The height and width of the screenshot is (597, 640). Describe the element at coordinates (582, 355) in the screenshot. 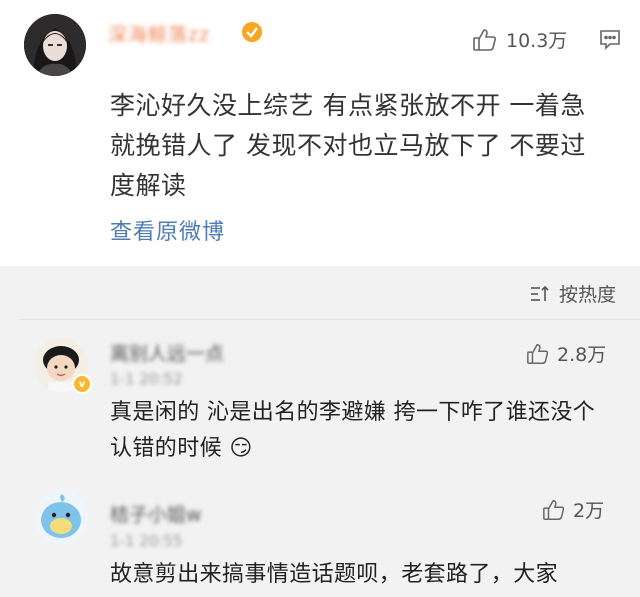

I see `comment-like-count: 2.8万` at that location.